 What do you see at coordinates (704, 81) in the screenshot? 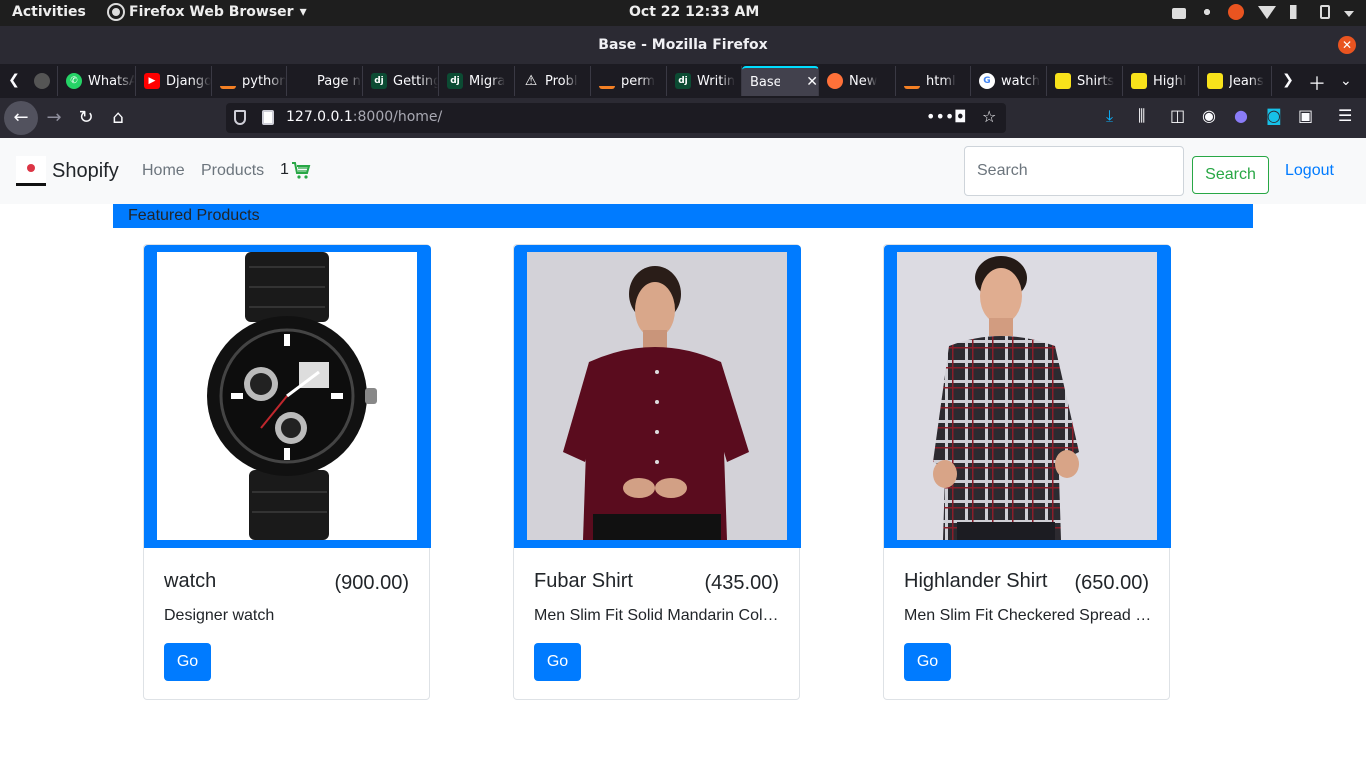
I see `tab-writin: dj Writin` at bounding box center [704, 81].